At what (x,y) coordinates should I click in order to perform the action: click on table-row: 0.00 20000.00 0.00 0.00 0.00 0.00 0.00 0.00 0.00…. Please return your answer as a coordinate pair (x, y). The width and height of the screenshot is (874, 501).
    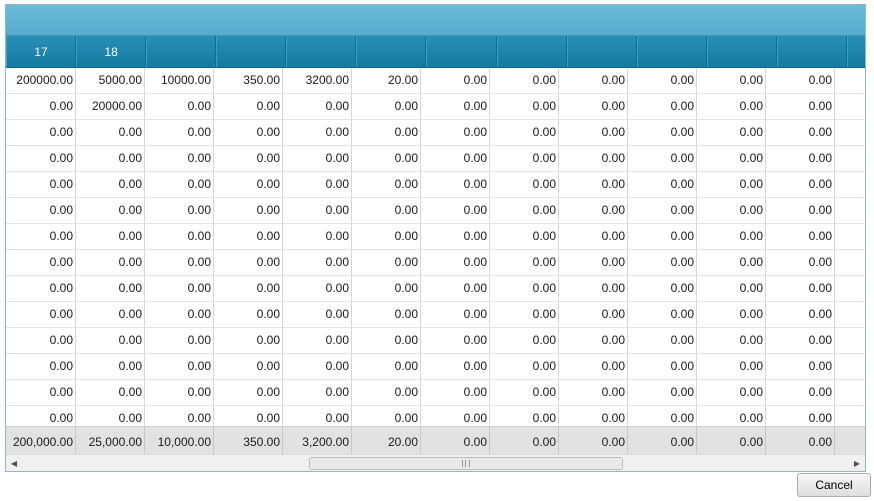
    Looking at the image, I should click on (435, 107).